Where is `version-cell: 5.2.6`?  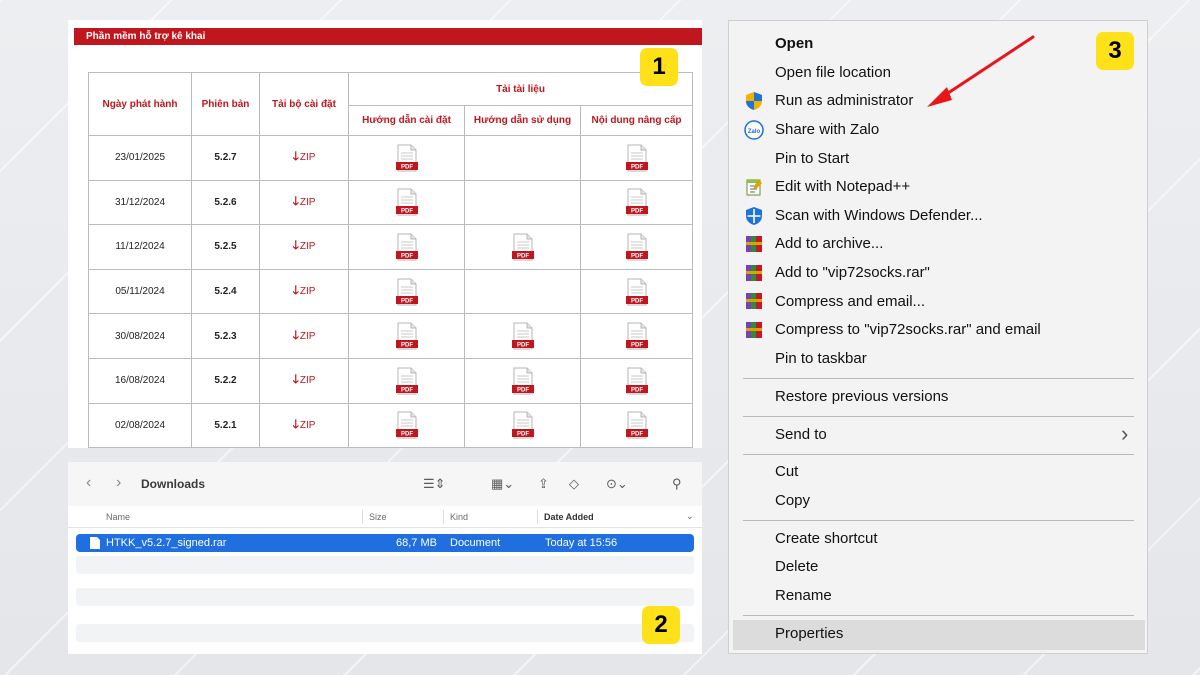 version-cell: 5.2.6 is located at coordinates (225, 202).